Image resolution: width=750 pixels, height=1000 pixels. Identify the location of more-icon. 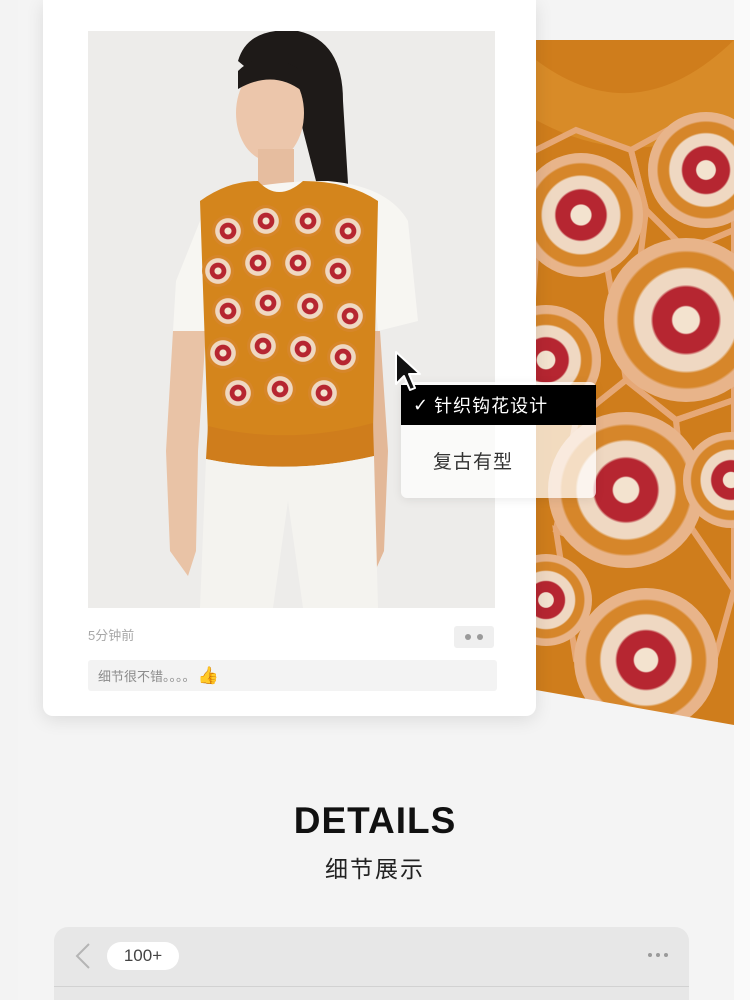
(658, 955).